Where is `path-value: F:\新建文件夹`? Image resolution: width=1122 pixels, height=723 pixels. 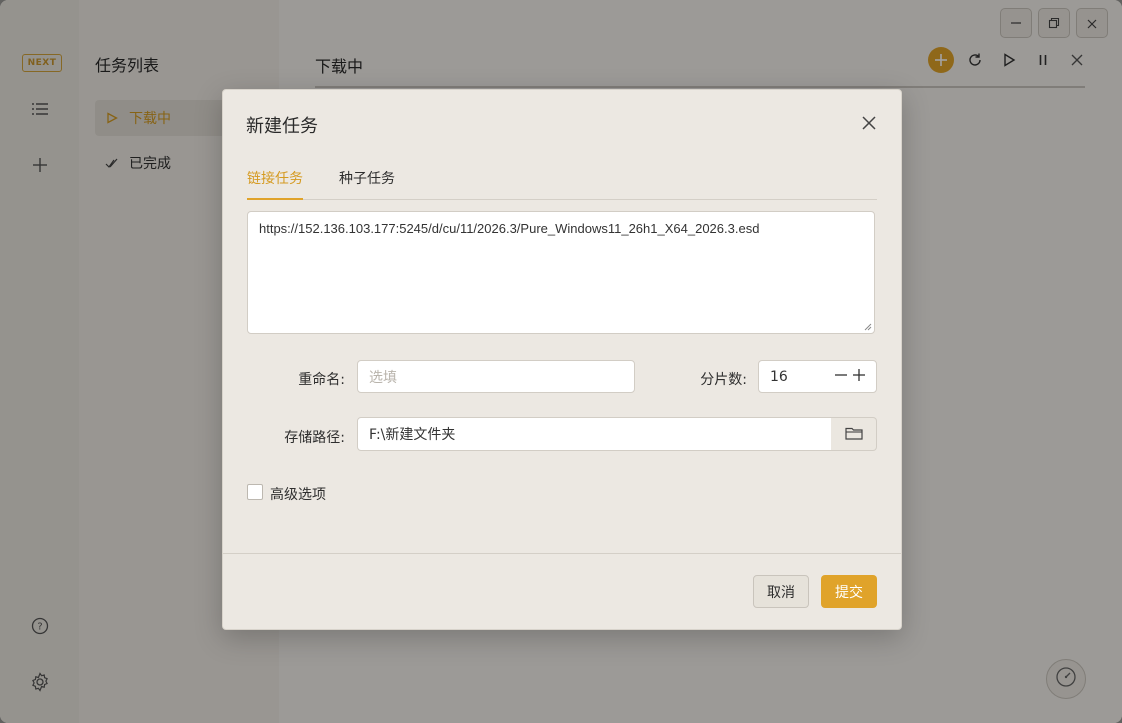
path-value: F:\新建文件夹 is located at coordinates (412, 435).